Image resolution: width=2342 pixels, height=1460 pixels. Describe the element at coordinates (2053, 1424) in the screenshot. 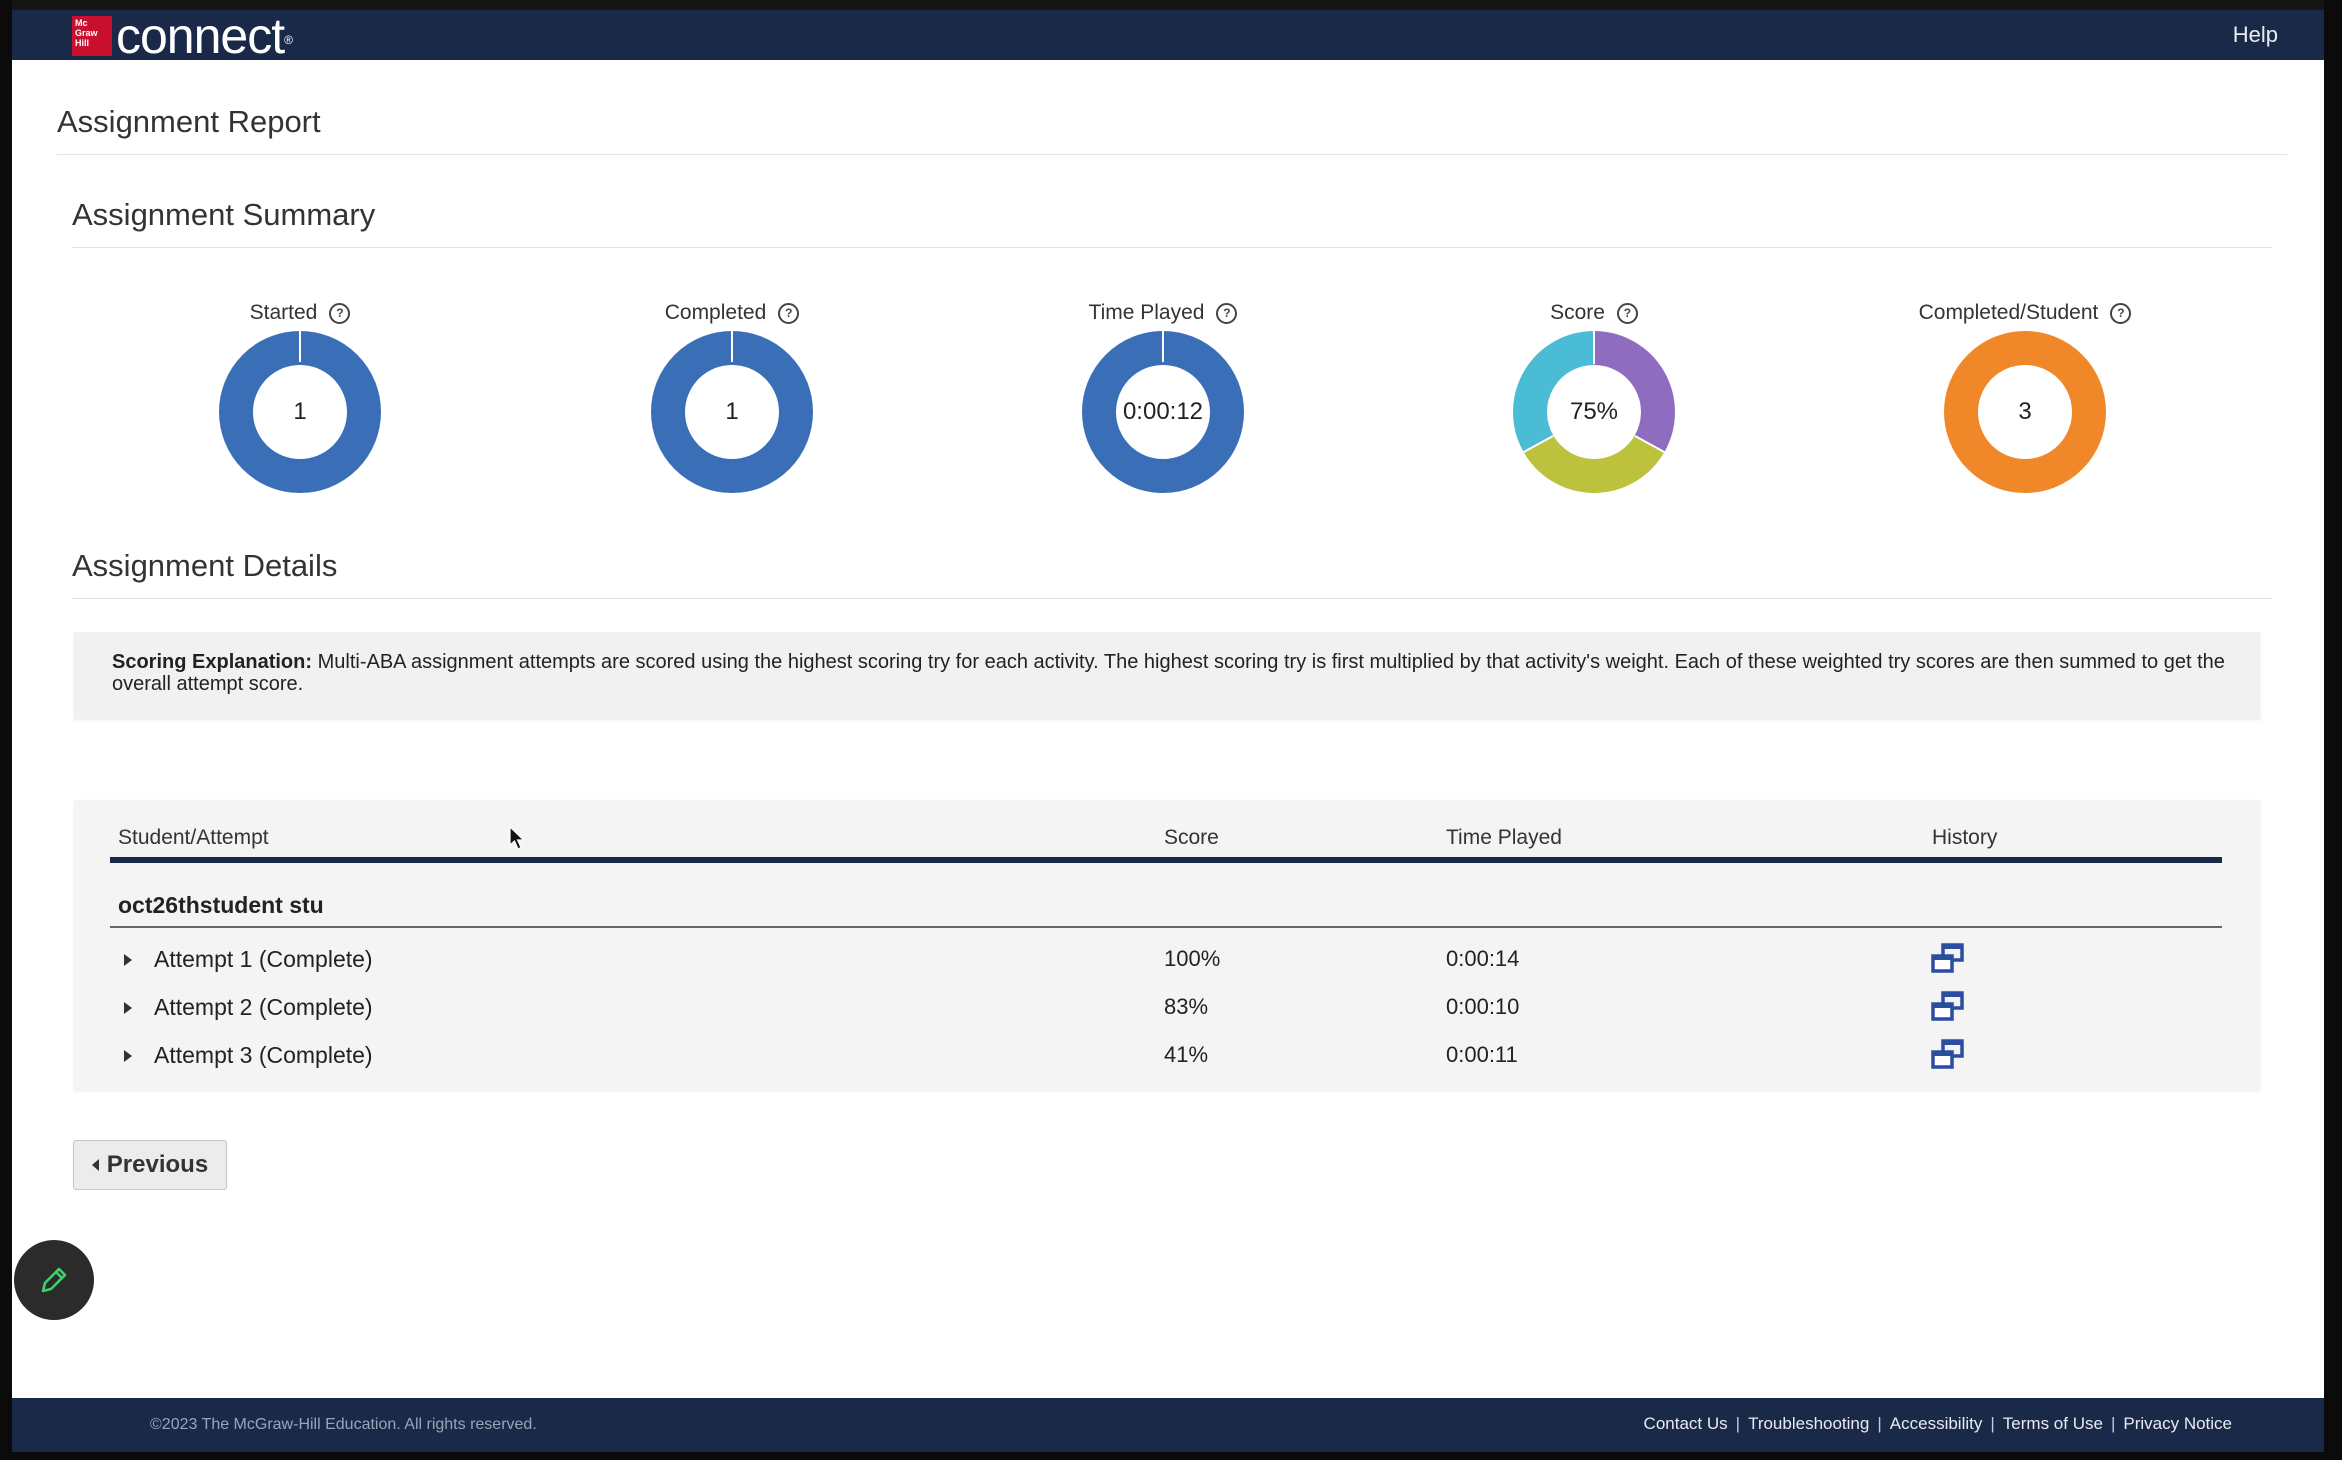

I see `footer-link-terms-of-use: Terms of Use` at that location.